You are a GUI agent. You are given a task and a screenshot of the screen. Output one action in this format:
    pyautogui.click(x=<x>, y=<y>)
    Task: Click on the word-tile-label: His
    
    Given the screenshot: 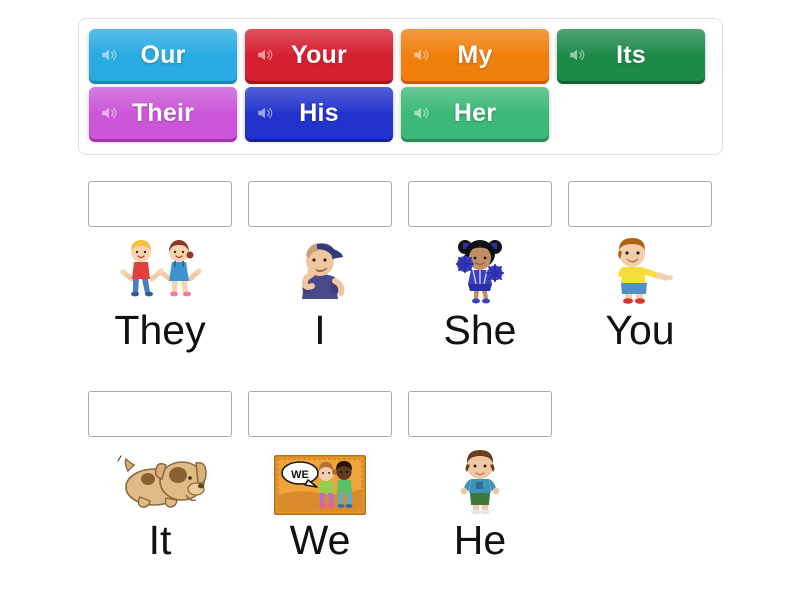 What is the action you would take?
    pyautogui.click(x=319, y=112)
    